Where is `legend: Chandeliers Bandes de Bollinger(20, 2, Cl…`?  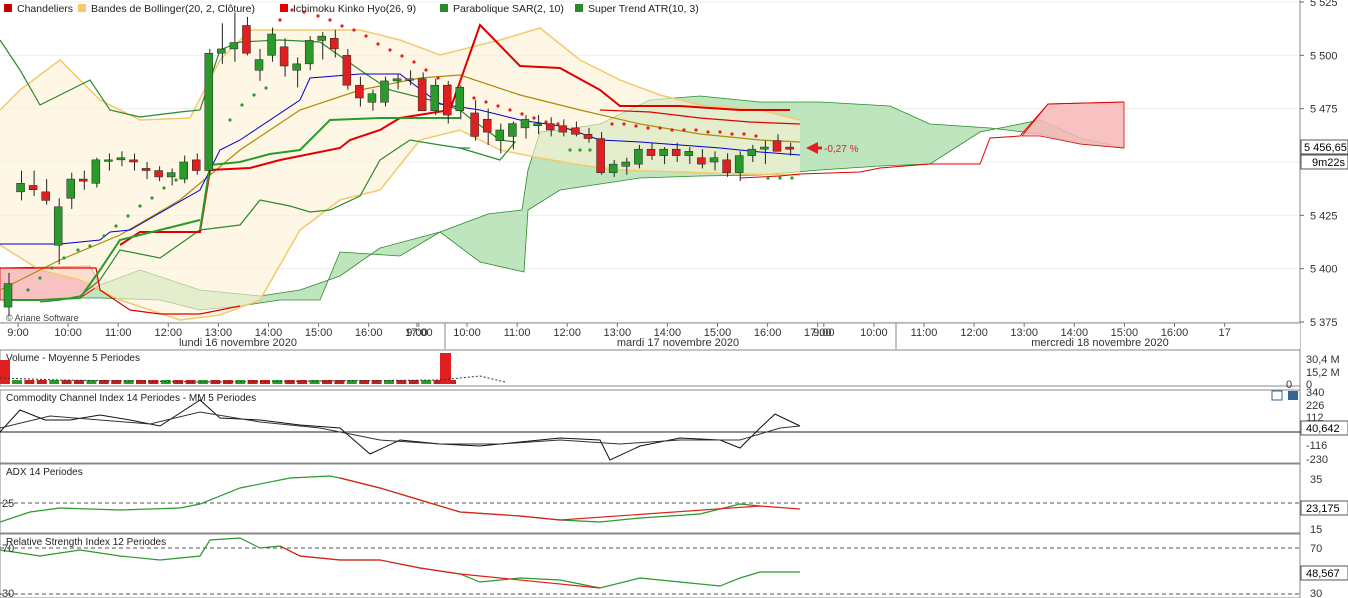 legend: Chandeliers Bandes de Bollinger(20, 2, Cl… is located at coordinates (351, 9).